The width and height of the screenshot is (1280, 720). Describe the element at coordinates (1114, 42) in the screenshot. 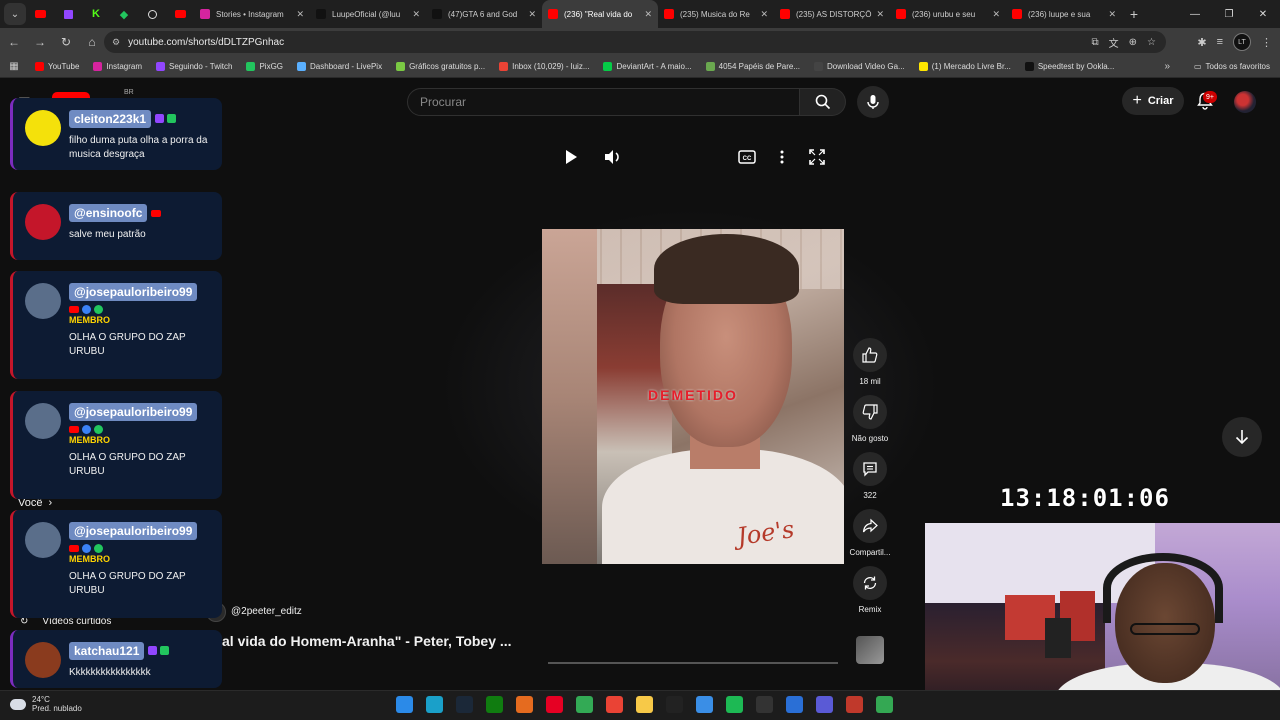

I see `translate-icon: 文` at that location.